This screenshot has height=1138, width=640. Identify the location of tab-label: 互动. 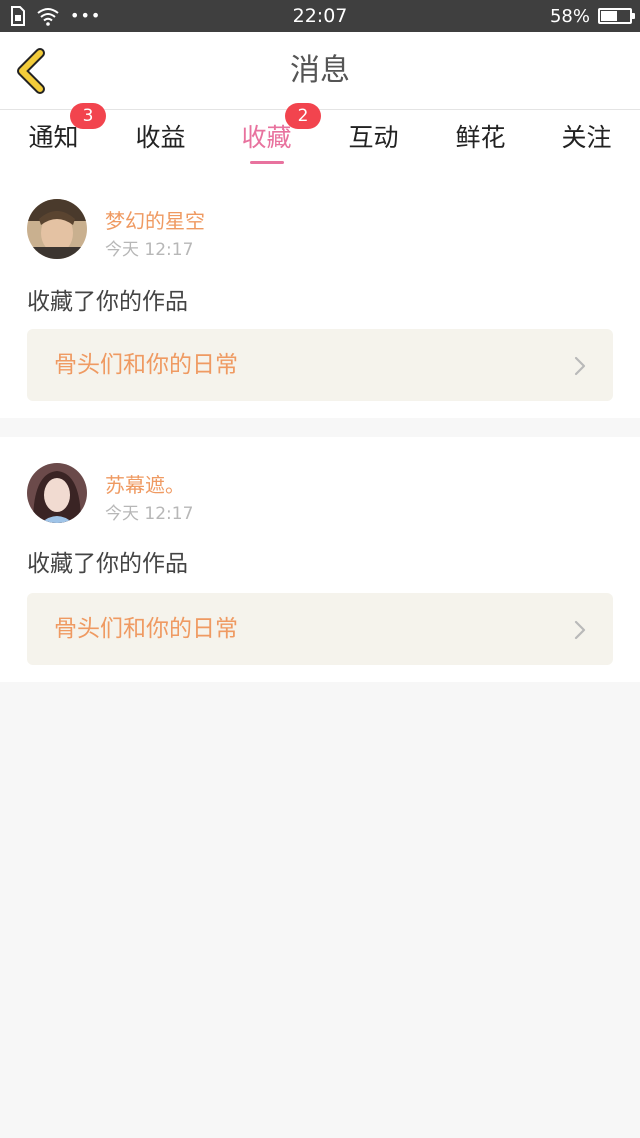
(373, 137).